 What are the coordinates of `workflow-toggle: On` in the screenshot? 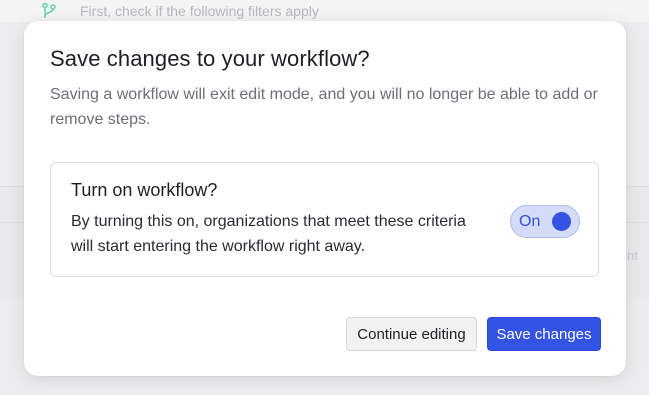 It's located at (545, 221).